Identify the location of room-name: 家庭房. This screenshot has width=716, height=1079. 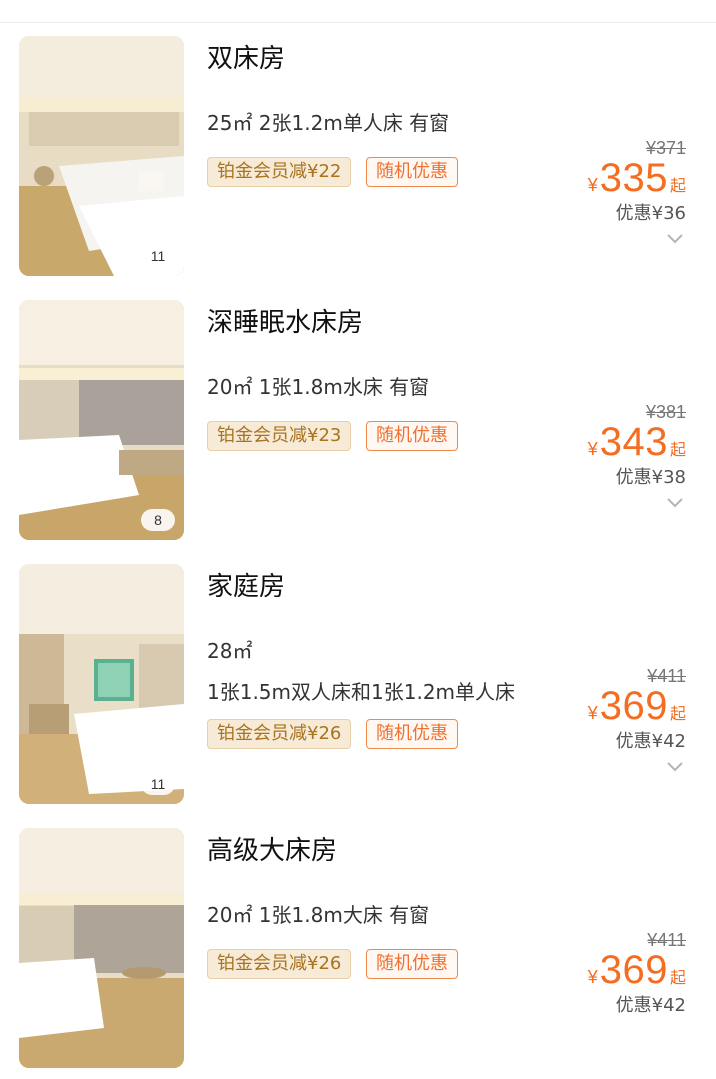
(246, 587).